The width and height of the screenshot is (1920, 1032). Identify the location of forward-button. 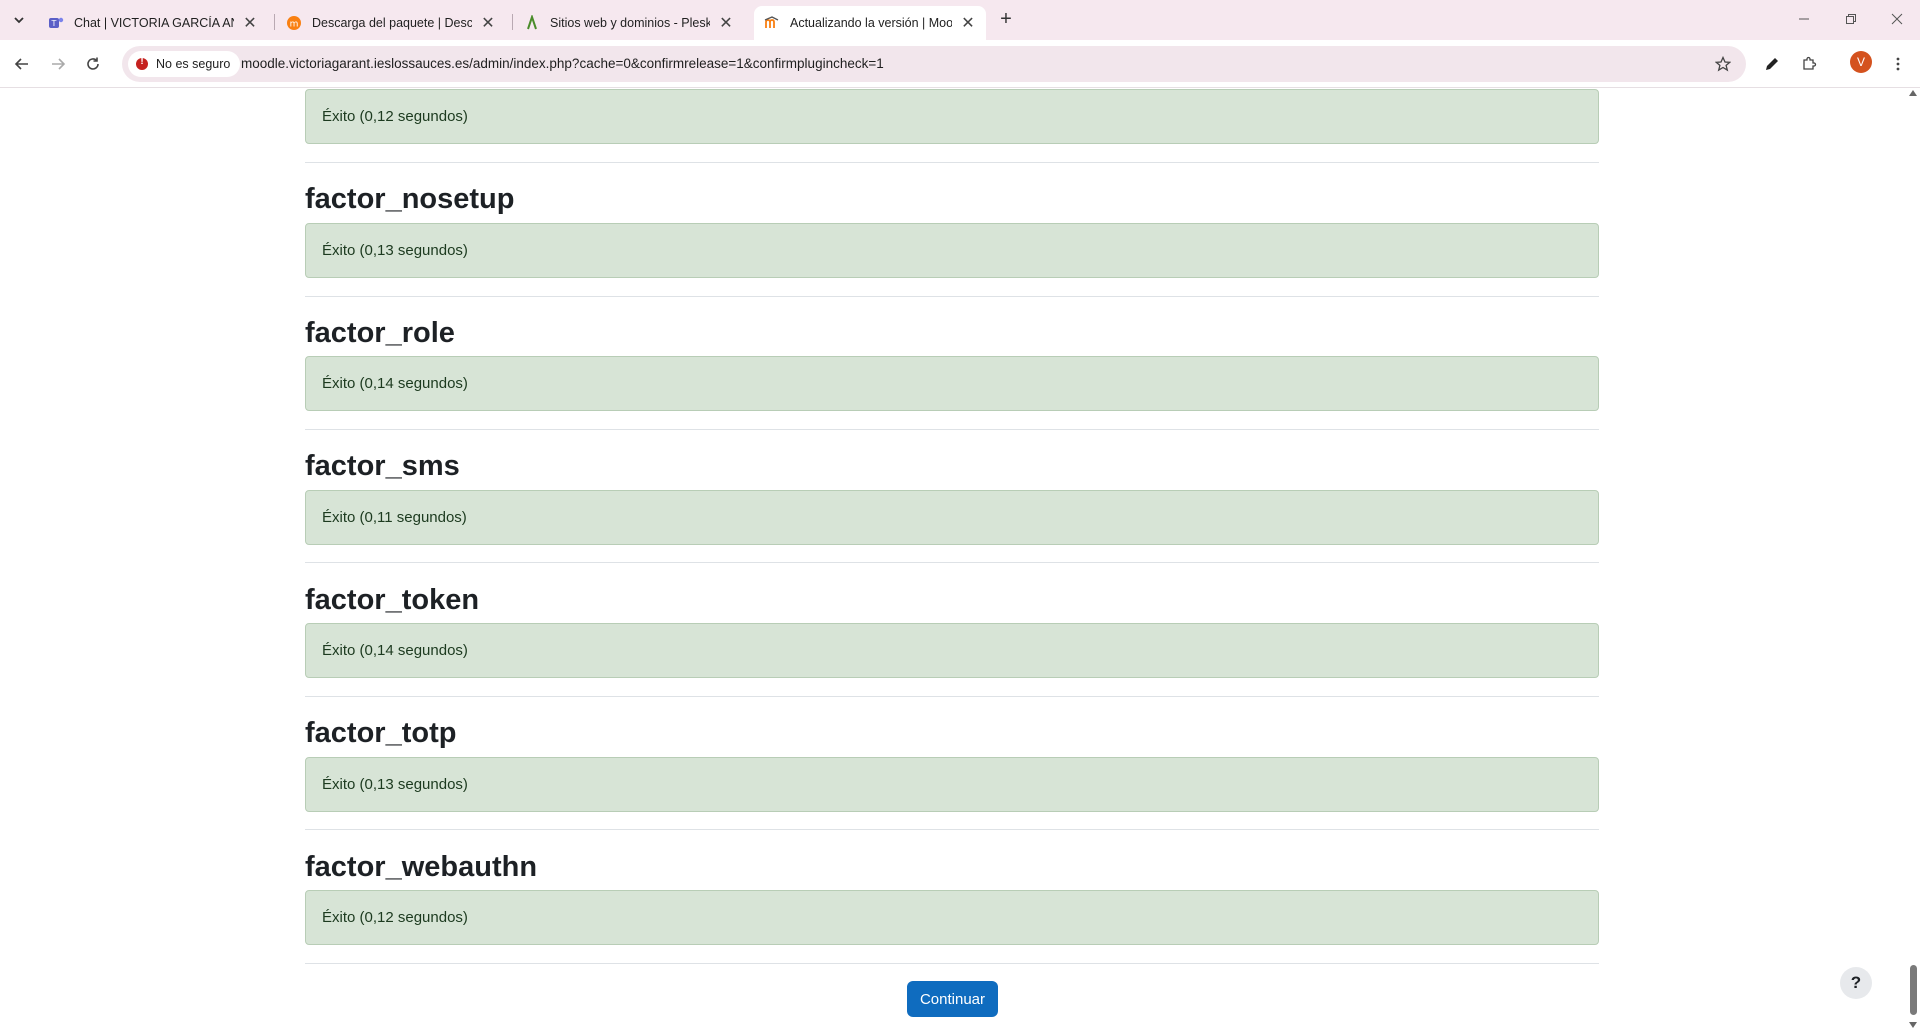
(58, 64).